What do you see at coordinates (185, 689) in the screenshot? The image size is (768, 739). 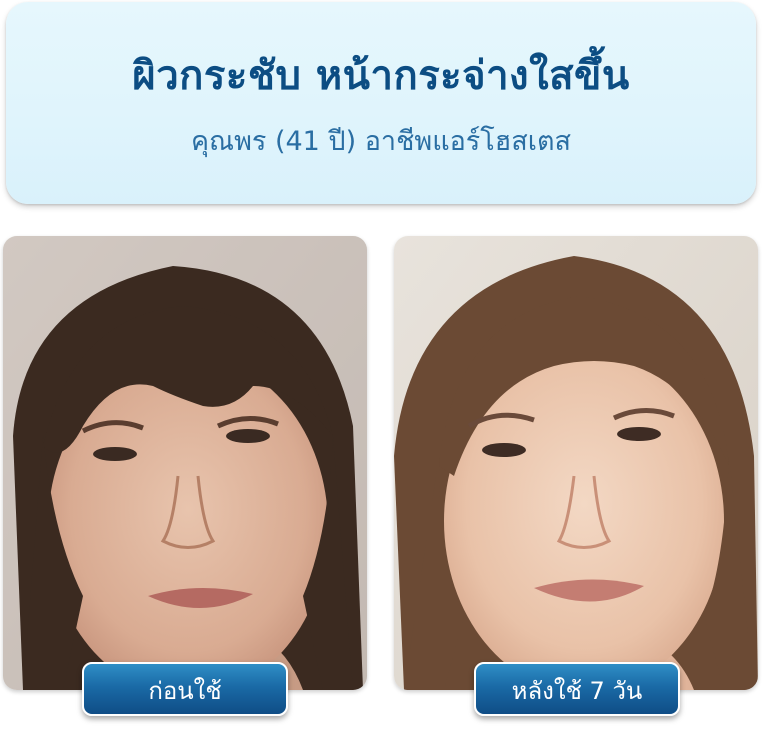 I see `before-label: ก่อนใช้` at bounding box center [185, 689].